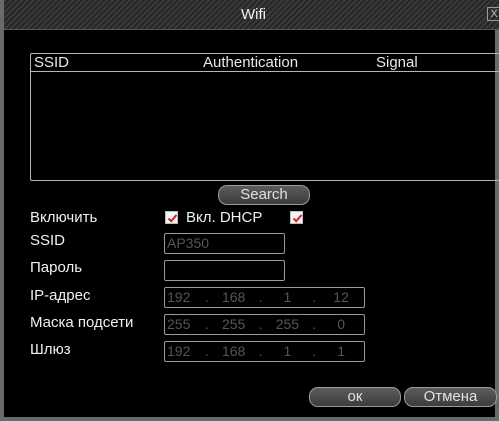  Describe the element at coordinates (64, 217) in the screenshot. I see `enable-label: Включить` at that location.